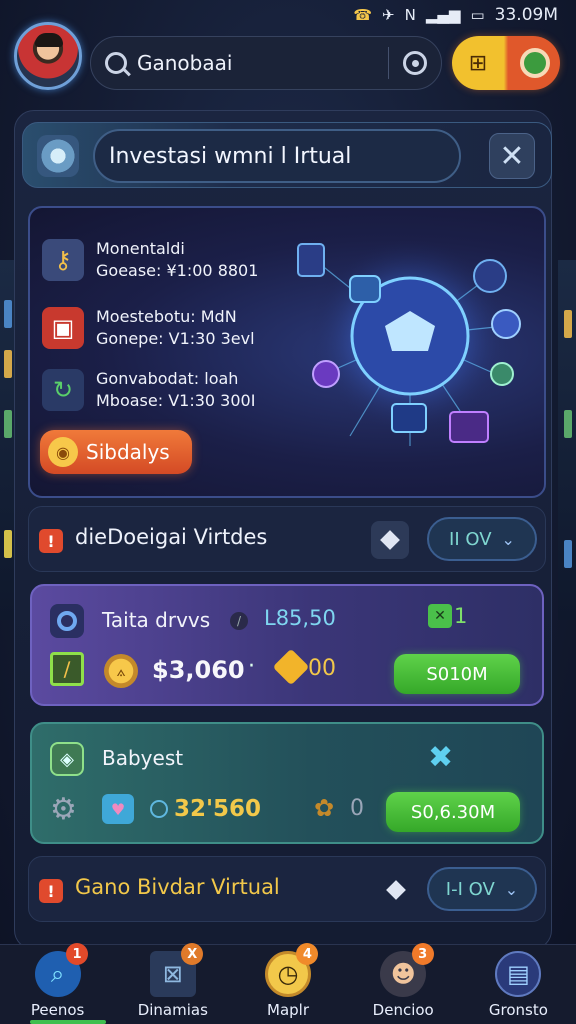 This screenshot has width=576, height=1024. Describe the element at coordinates (48, 56) in the screenshot. I see `avatar` at that location.